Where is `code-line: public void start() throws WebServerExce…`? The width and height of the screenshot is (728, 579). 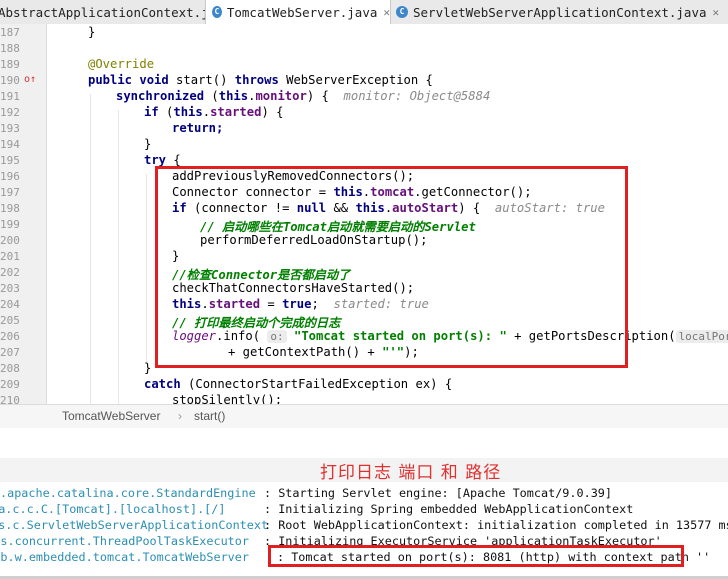 code-line: public void start() throws WebServerExce… is located at coordinates (260, 80).